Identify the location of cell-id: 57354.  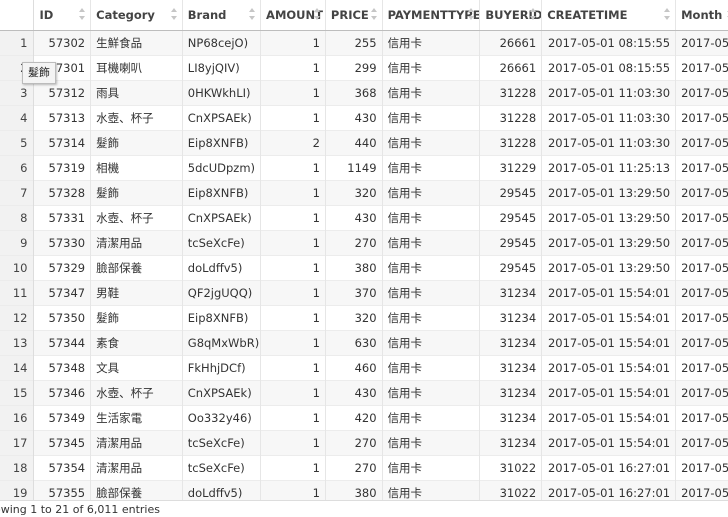
(62, 468).